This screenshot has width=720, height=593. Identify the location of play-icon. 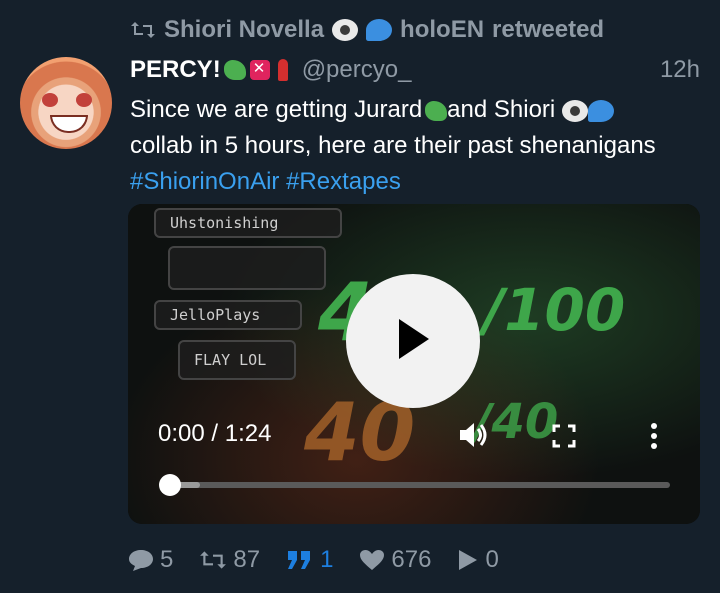
(413, 341).